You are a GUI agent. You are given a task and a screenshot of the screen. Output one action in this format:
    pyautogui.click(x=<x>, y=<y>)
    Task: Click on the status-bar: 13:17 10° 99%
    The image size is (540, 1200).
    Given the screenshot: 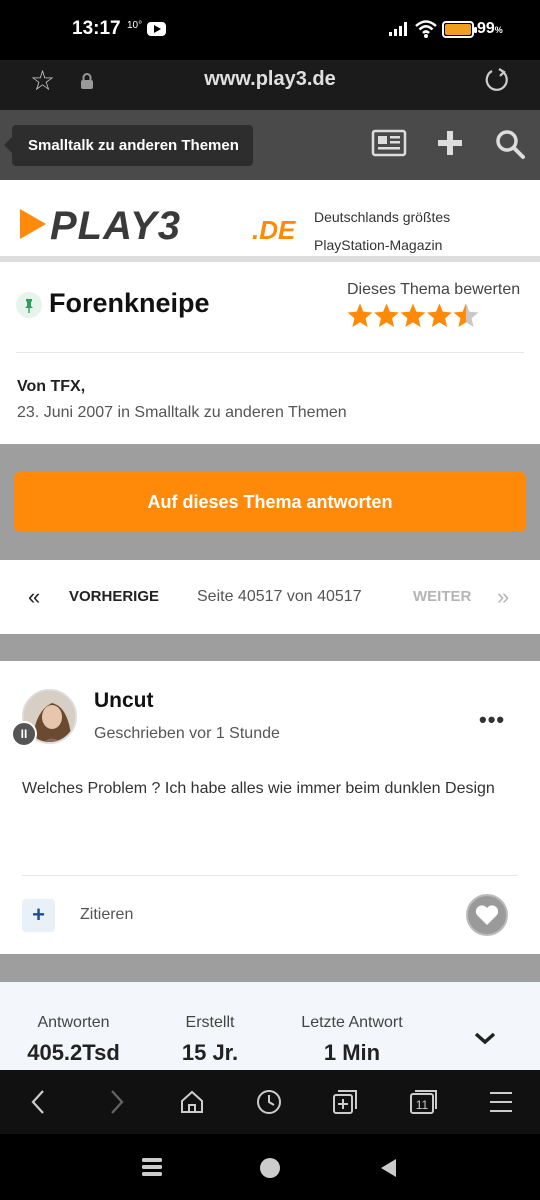 What is the action you would take?
    pyautogui.click(x=270, y=30)
    